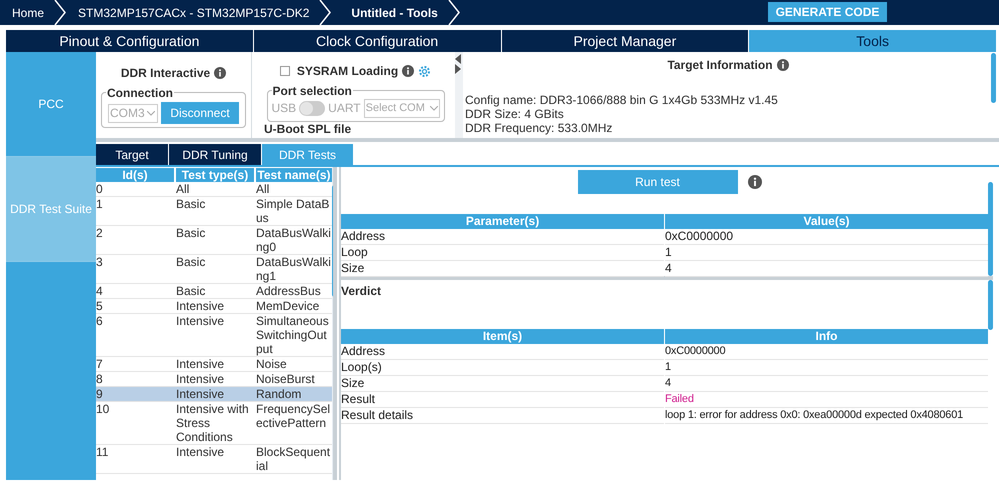  Describe the element at coordinates (279, 394) in the screenshot. I see `name-cell-text: Random` at that location.